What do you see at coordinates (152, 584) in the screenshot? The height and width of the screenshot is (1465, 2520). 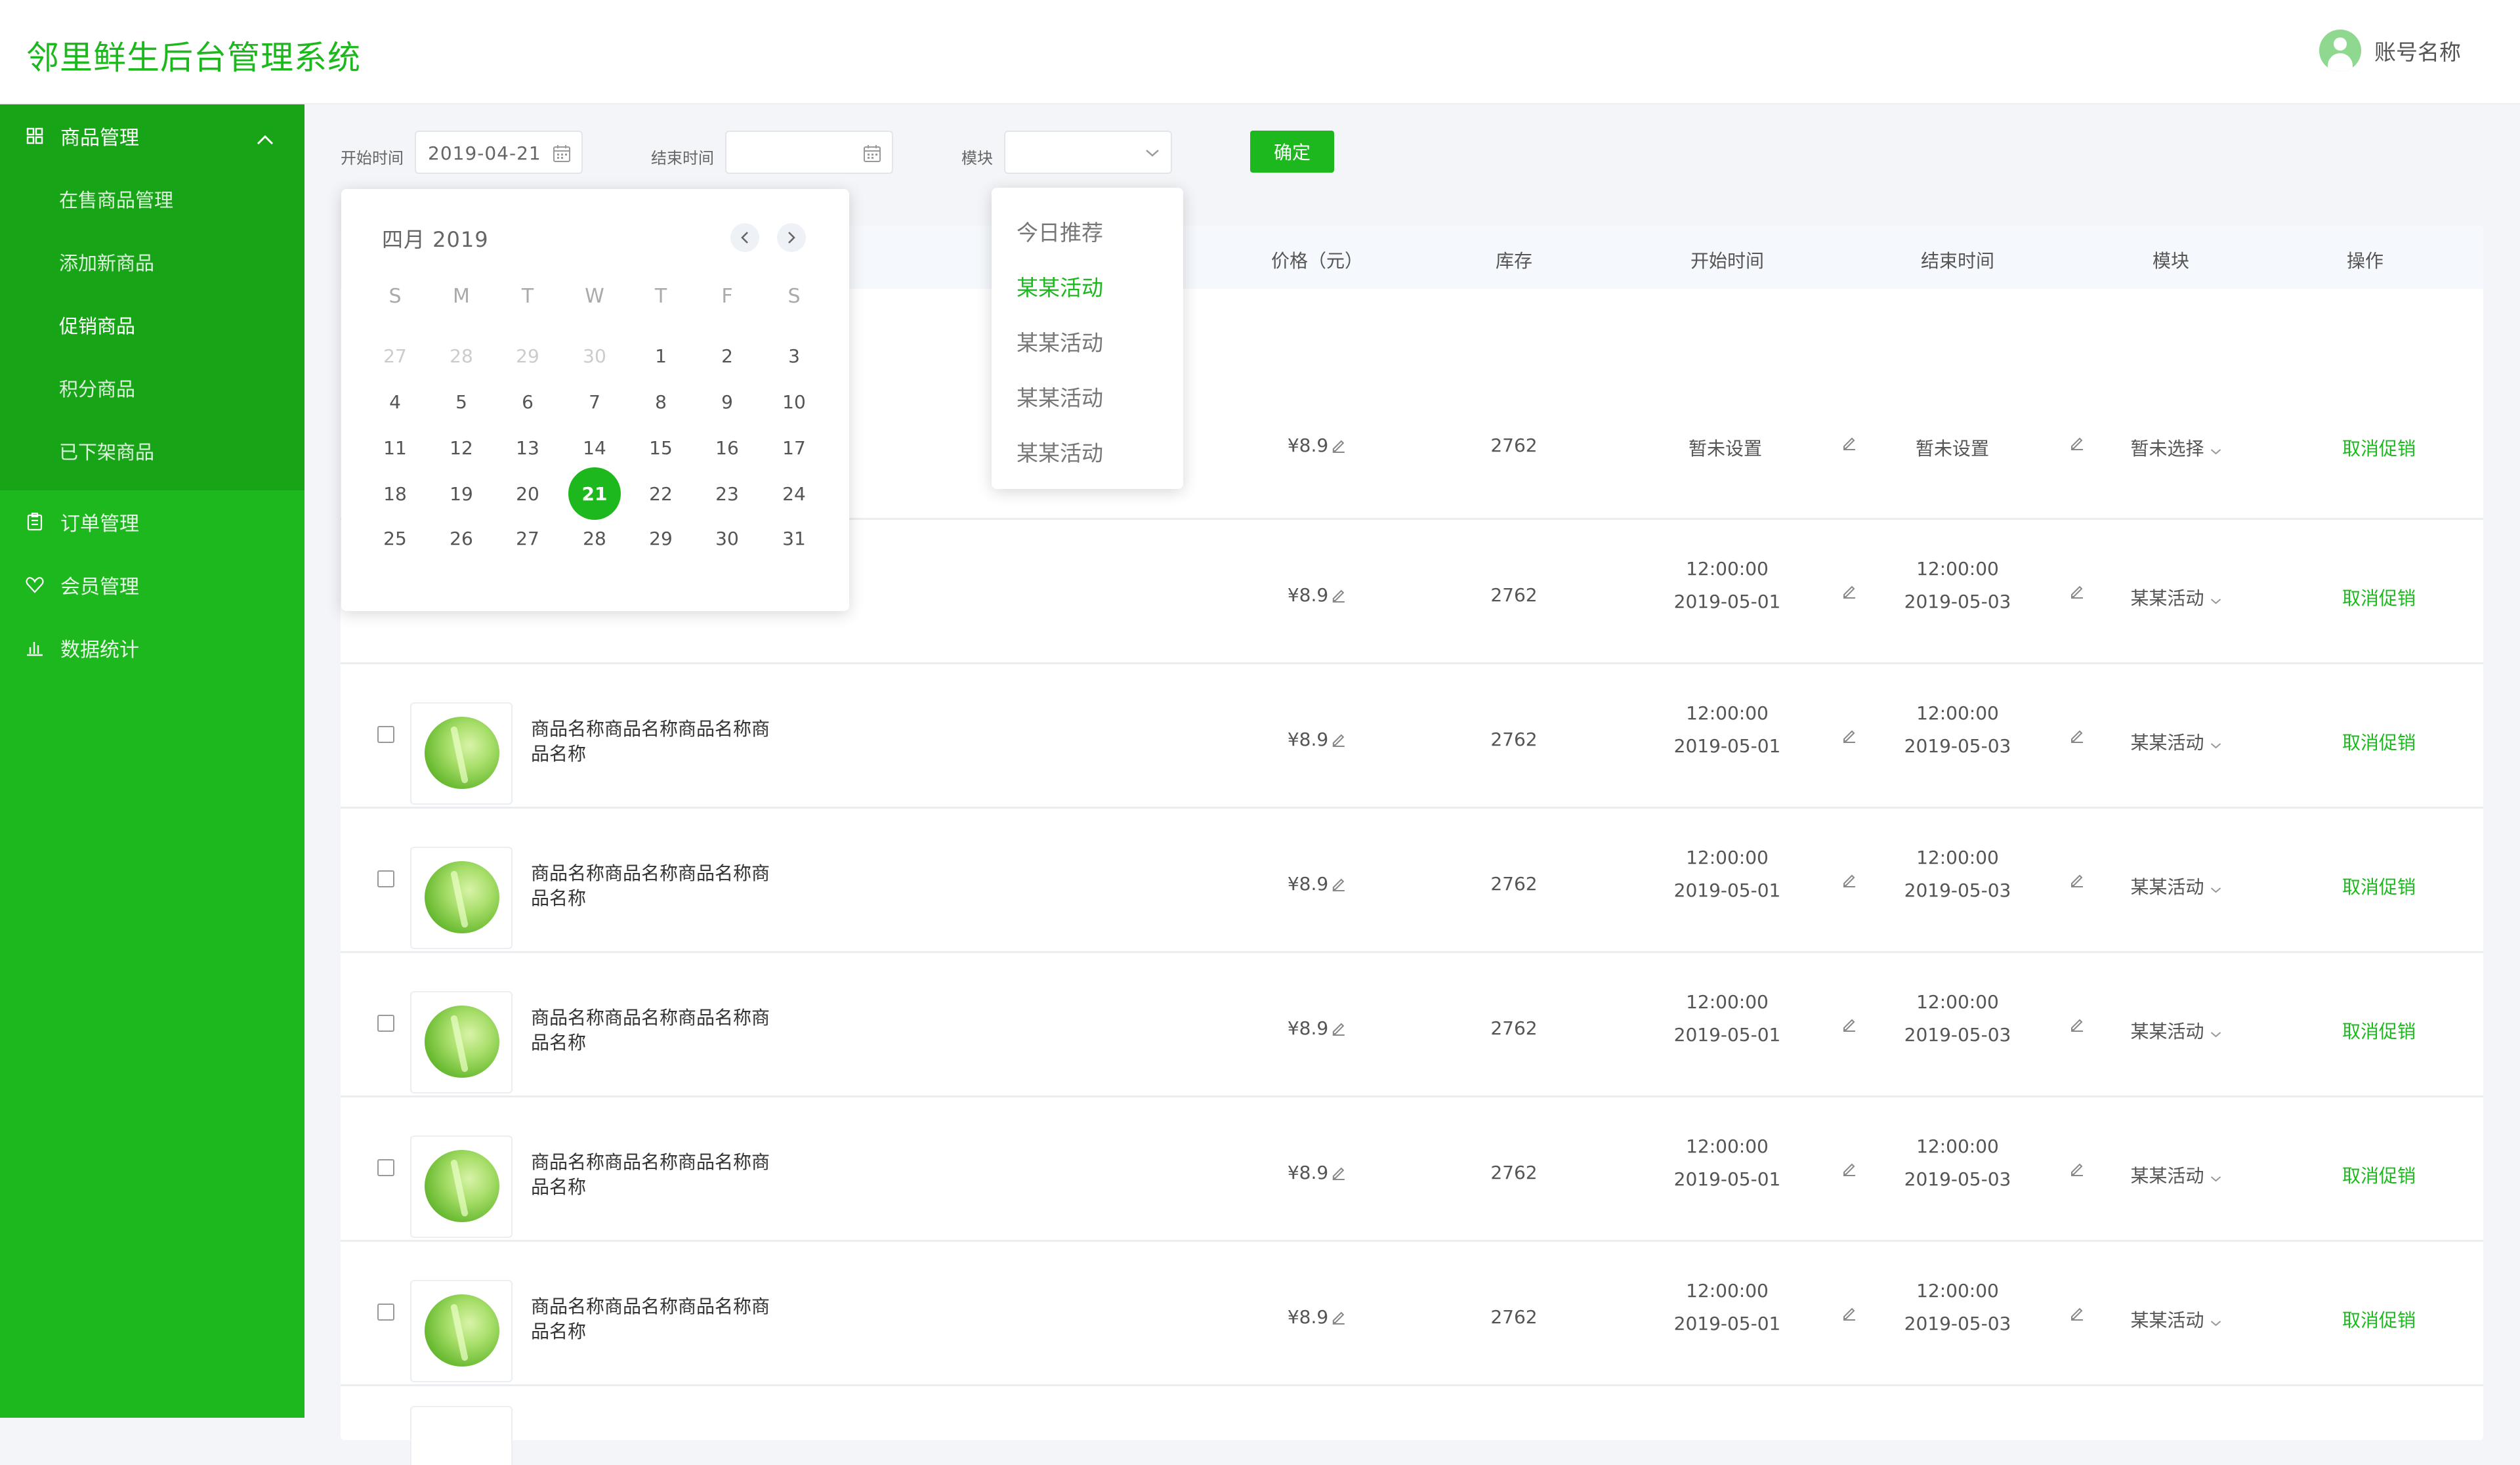 I see `sidebar-item-members: 会员管理` at bounding box center [152, 584].